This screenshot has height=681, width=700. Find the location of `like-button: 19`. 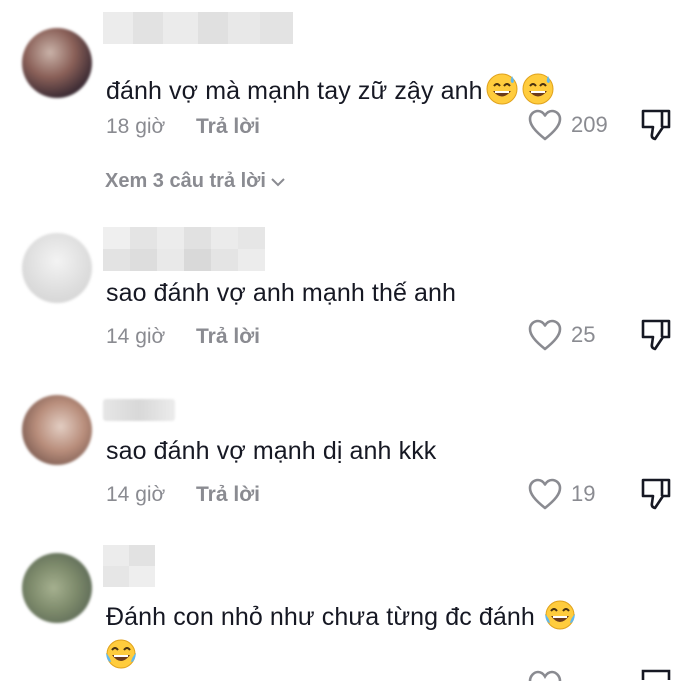

like-button: 19 is located at coordinates (561, 494).